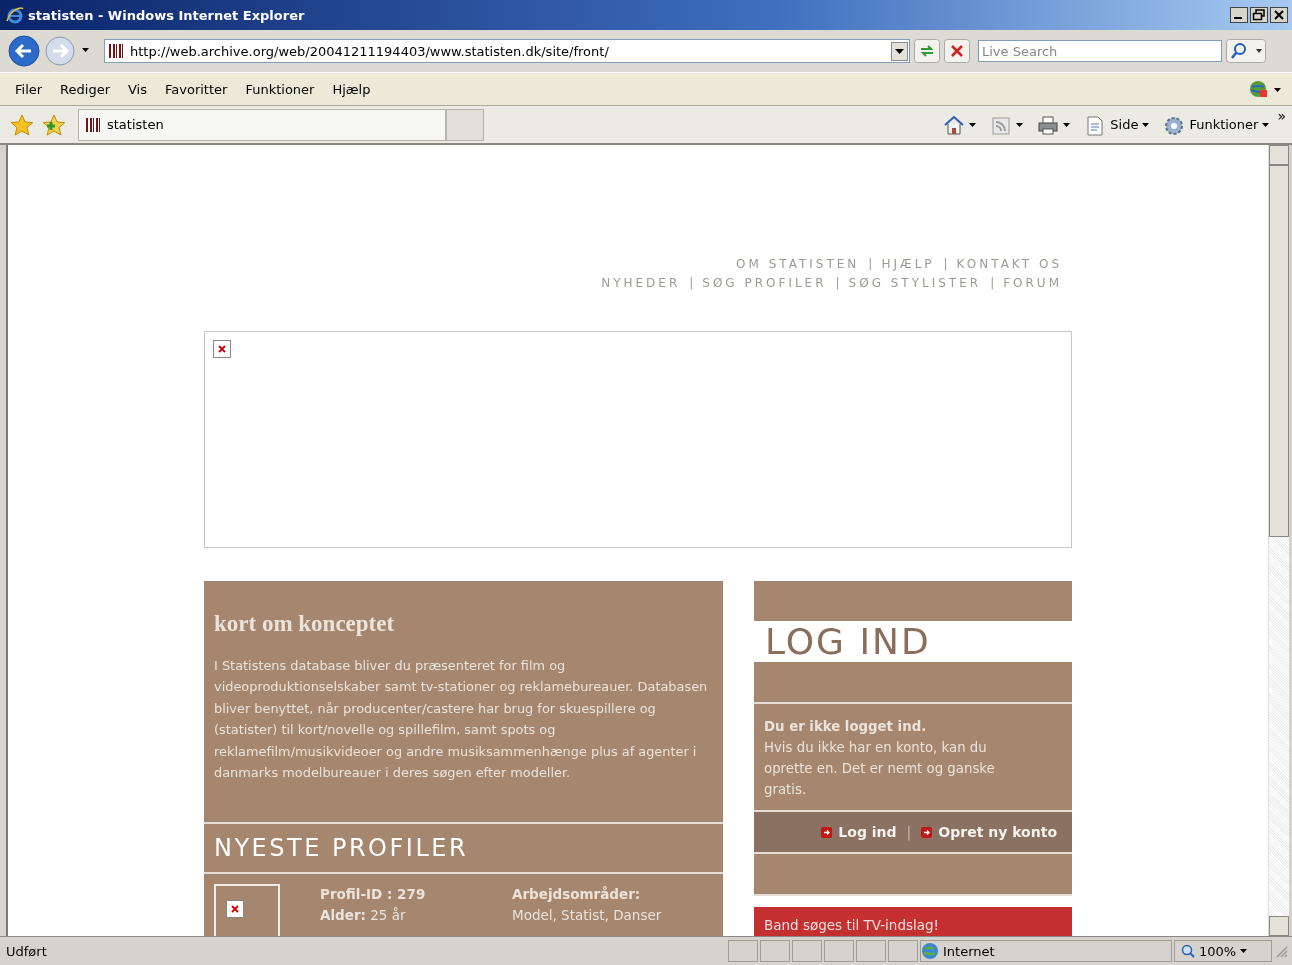 The image size is (1292, 965). I want to click on stop-button, so click(957, 51).